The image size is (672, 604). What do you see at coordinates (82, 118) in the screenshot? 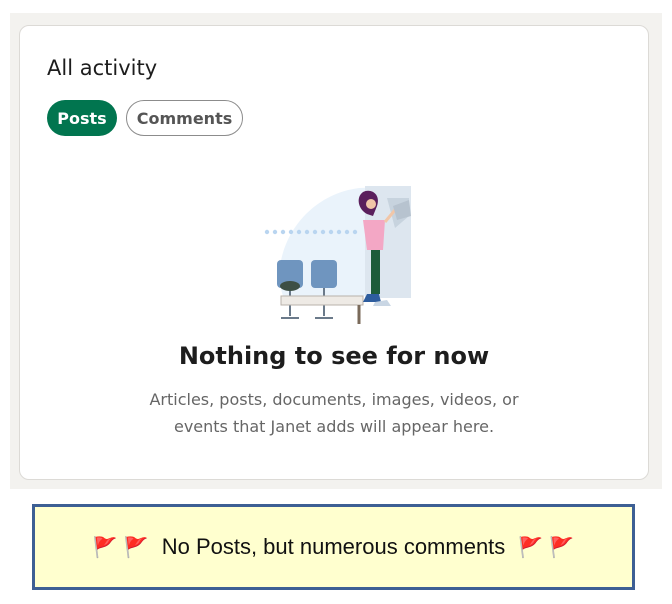
I see `tab-posts: Posts` at bounding box center [82, 118].